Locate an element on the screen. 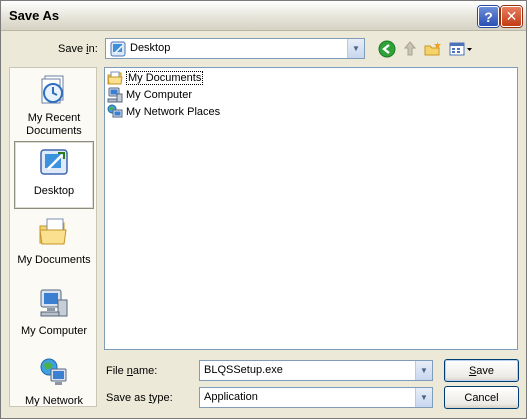 The width and height of the screenshot is (527, 419). save-as-type-label: Save as type: is located at coordinates (139, 398).